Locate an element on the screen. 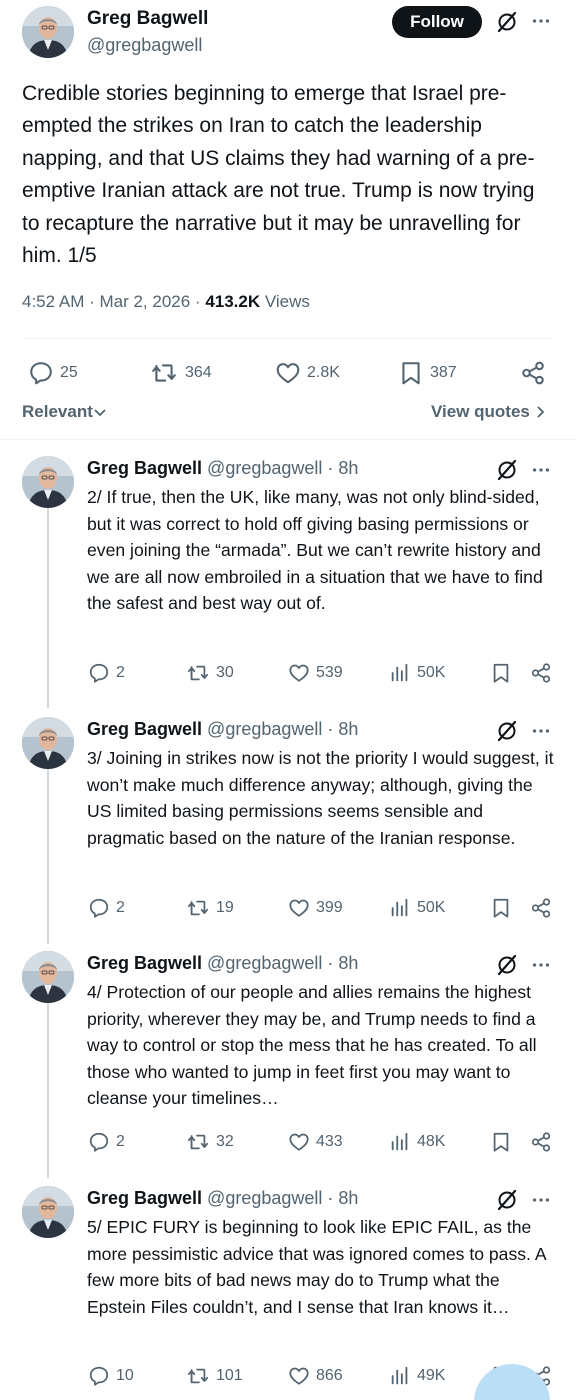 The image size is (576, 1400). reply-actions: 2 19 399 50K is located at coordinates (288, 909).